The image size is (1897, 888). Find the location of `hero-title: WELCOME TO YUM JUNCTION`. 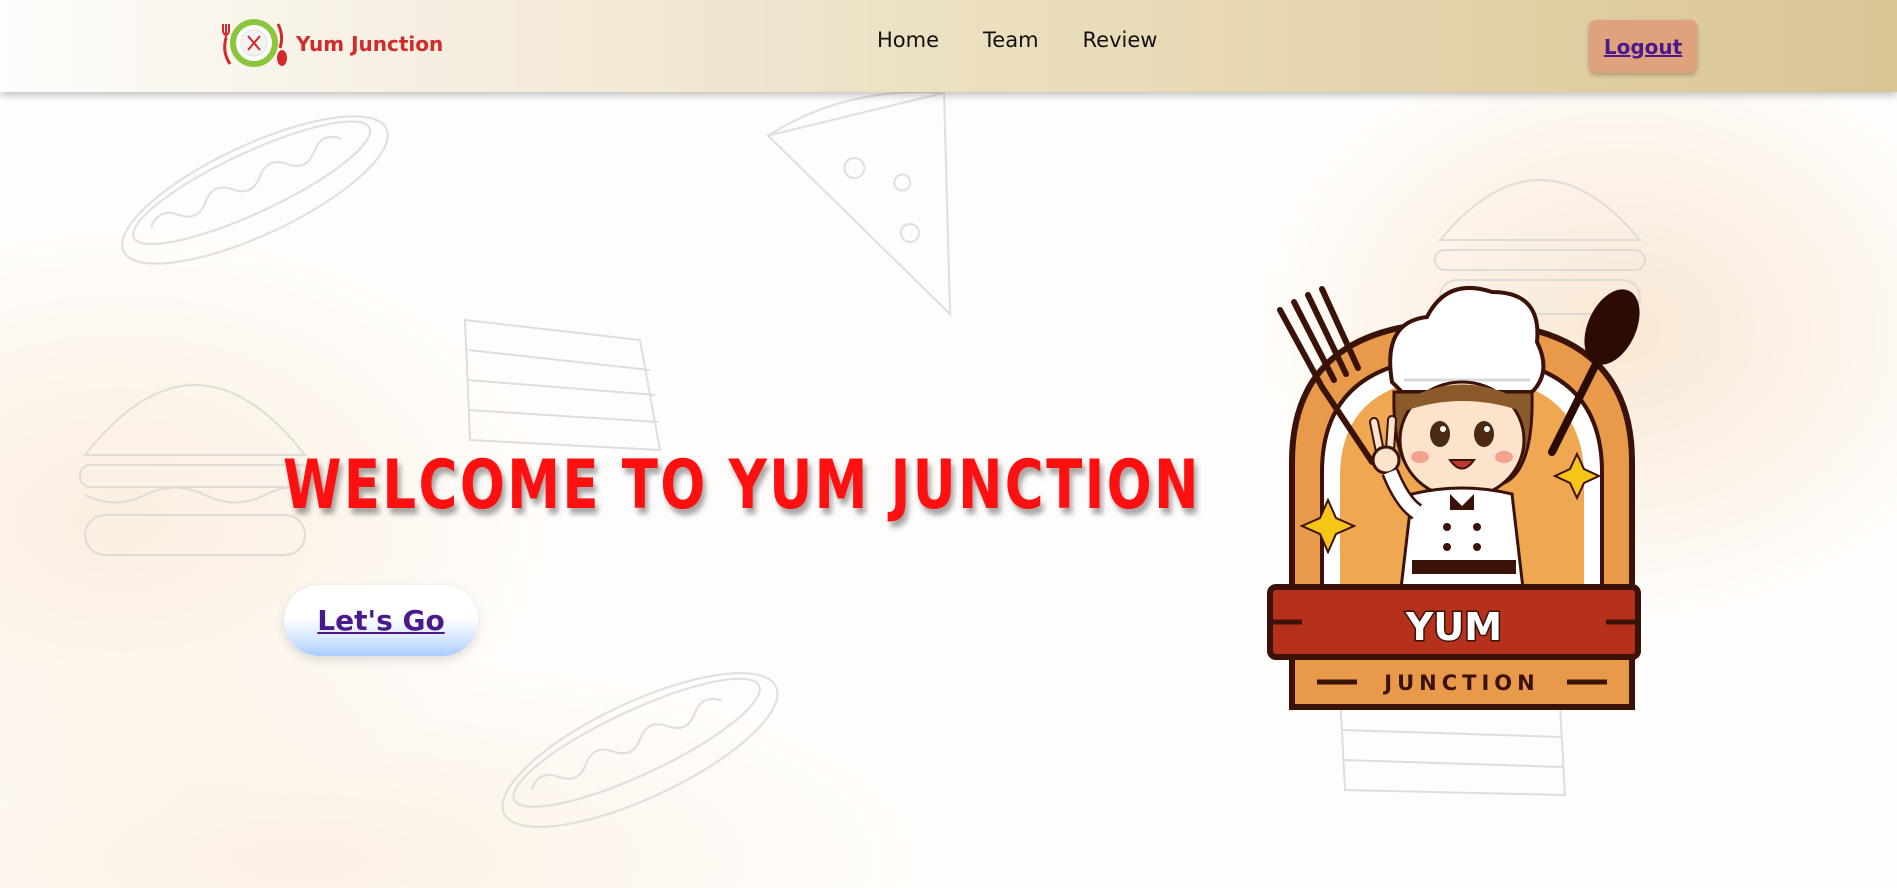

hero-title: WELCOME TO YUM JUNCTION is located at coordinates (742, 485).